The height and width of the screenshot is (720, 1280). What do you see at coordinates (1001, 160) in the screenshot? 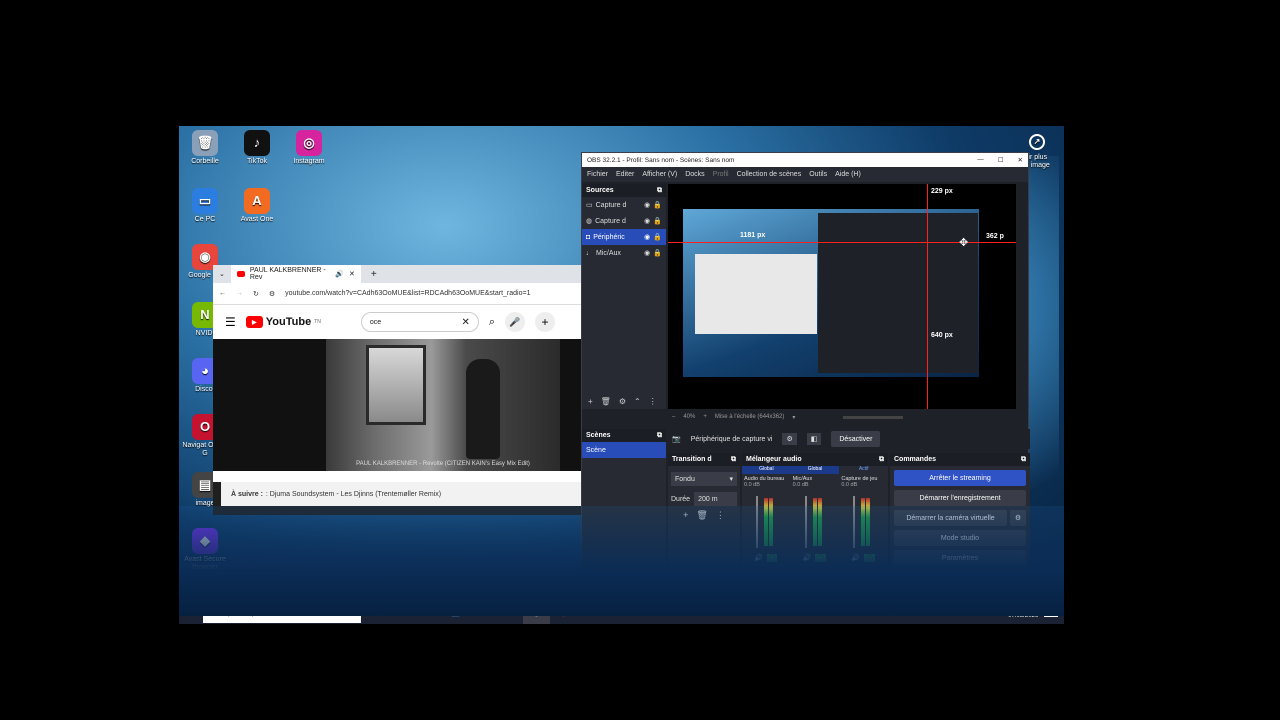
I see `maximize-icon: ☐` at bounding box center [1001, 160].